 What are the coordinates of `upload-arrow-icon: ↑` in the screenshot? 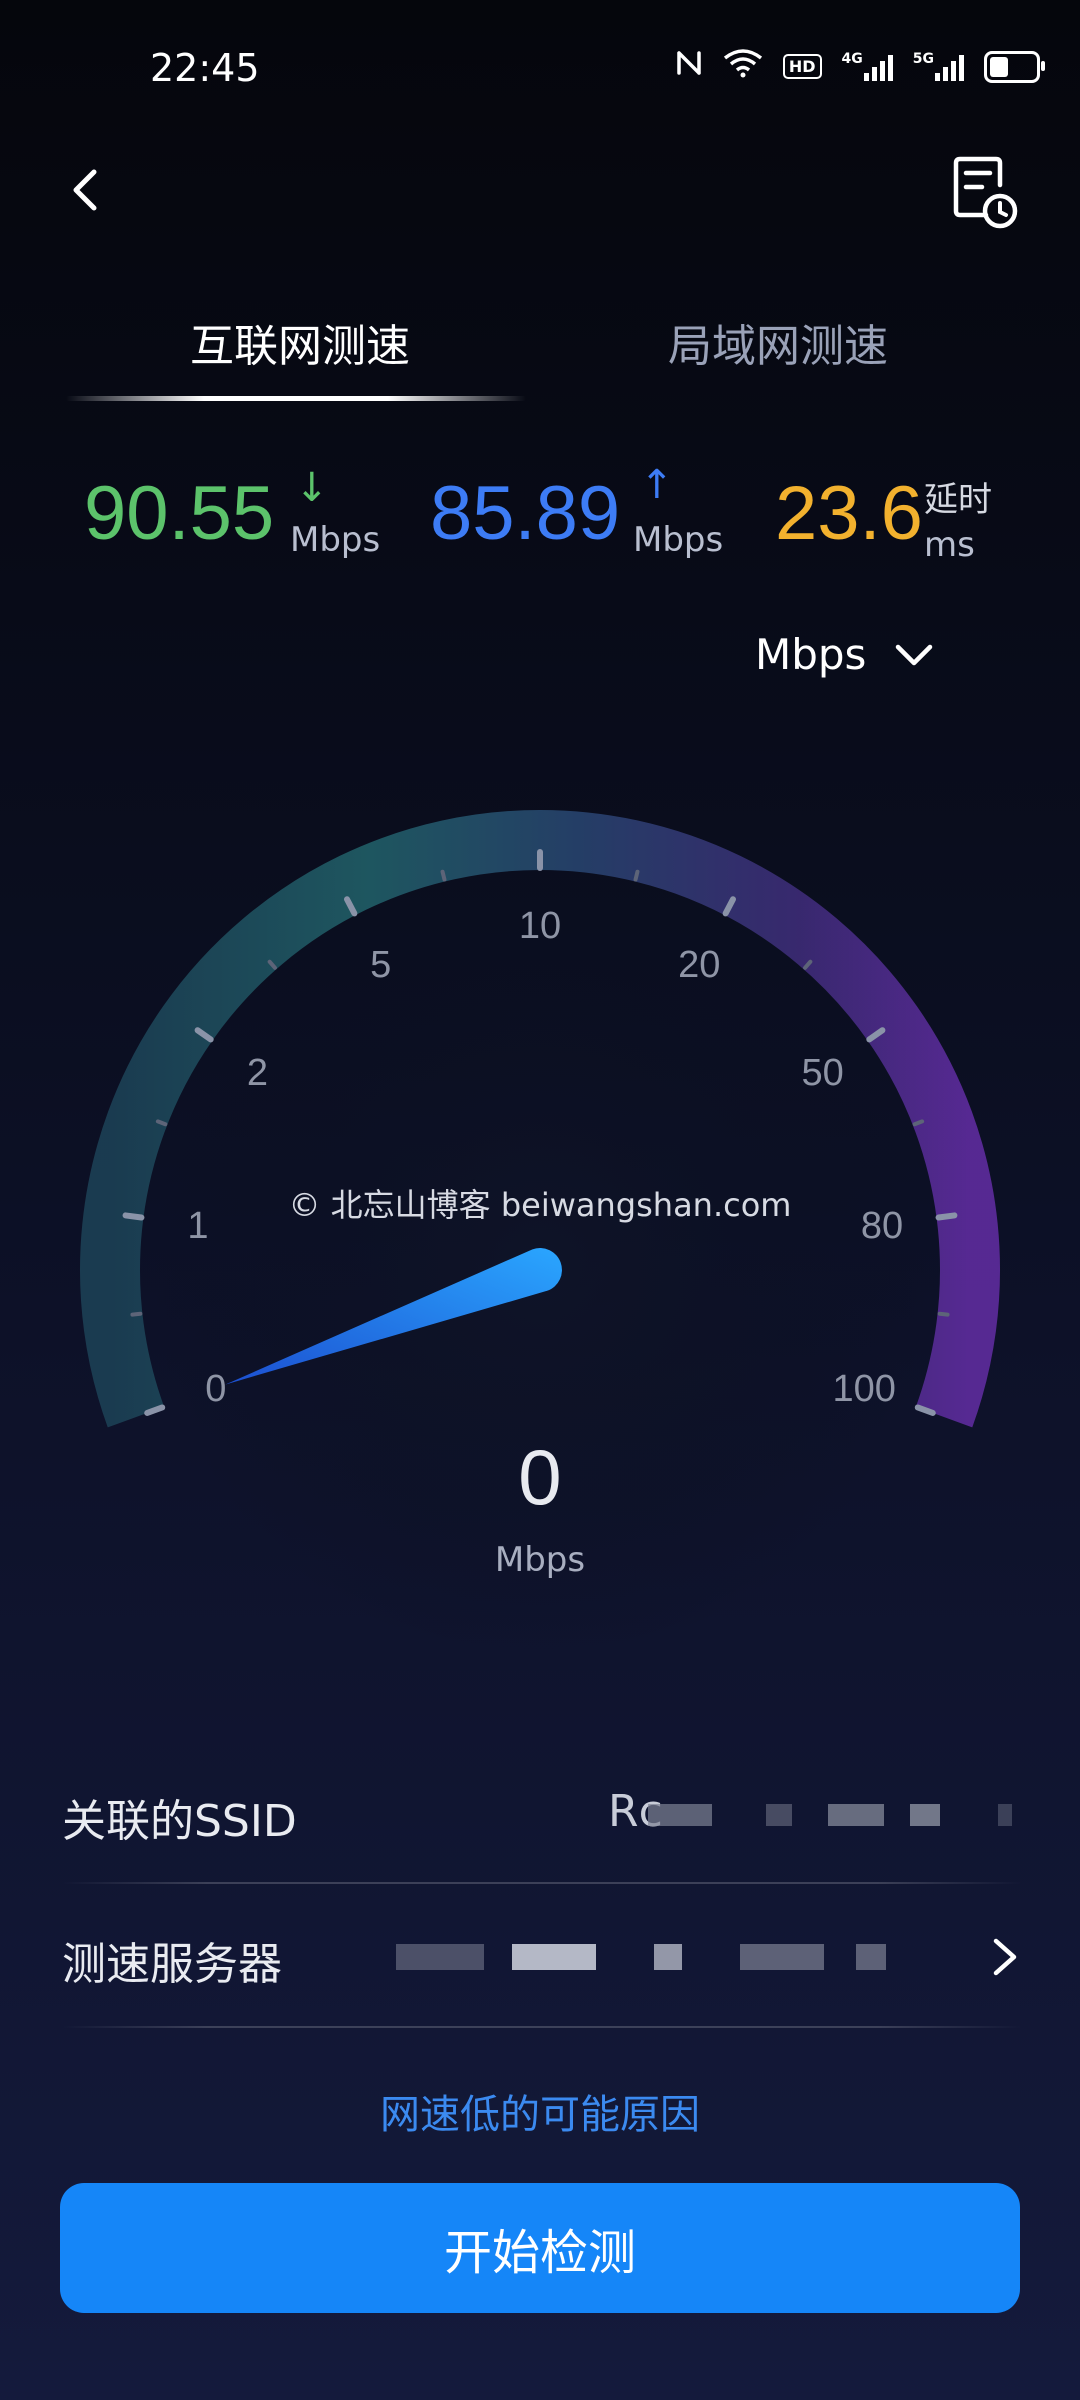 It's located at (657, 485).